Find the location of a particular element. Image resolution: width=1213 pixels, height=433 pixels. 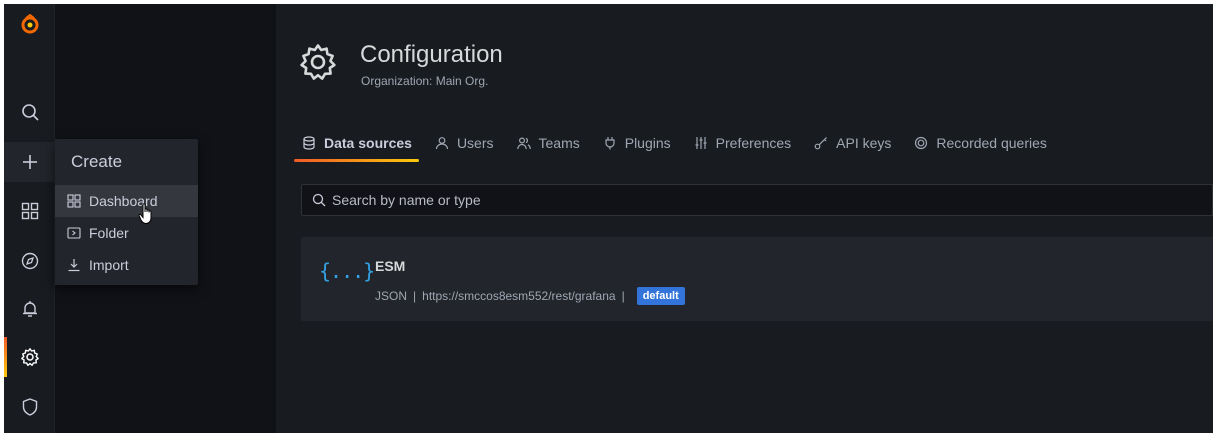

tab-teams: Teams is located at coordinates (552, 143).